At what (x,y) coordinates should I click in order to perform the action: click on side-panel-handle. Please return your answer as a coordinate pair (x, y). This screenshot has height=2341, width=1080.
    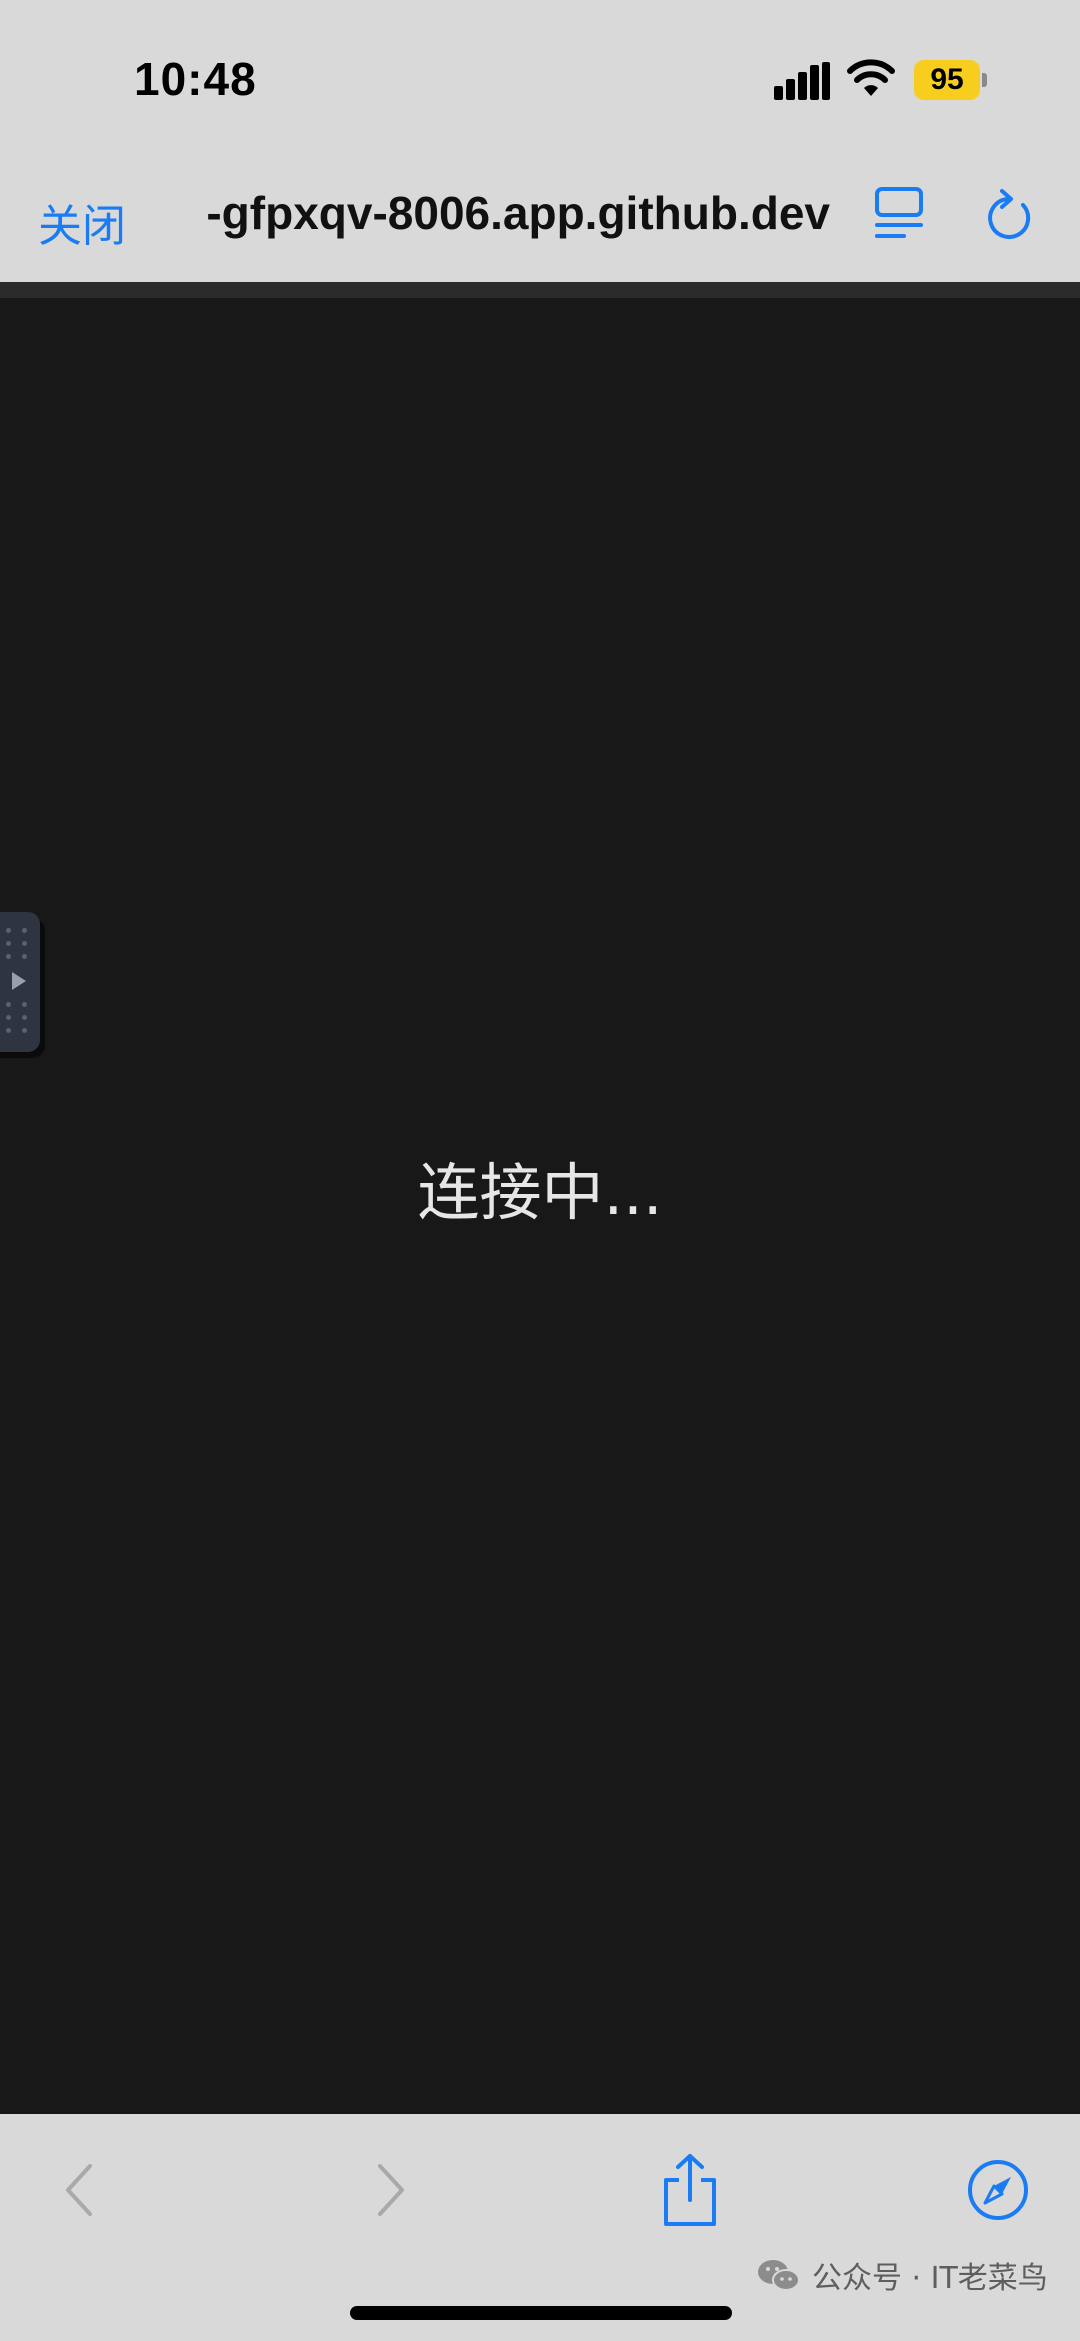
    Looking at the image, I should click on (20, 982).